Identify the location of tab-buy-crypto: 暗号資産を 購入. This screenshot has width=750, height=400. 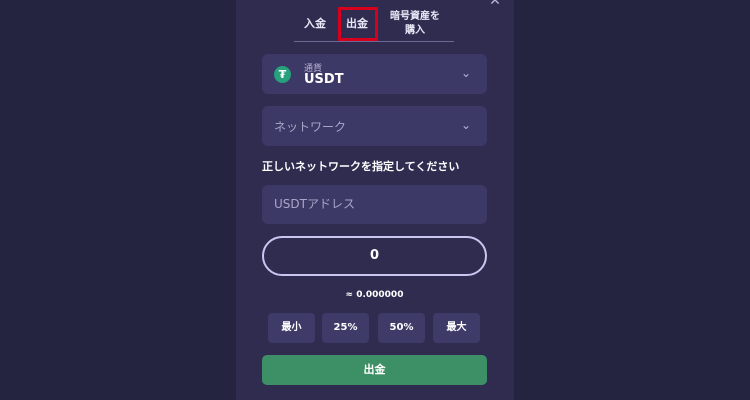
(415, 24).